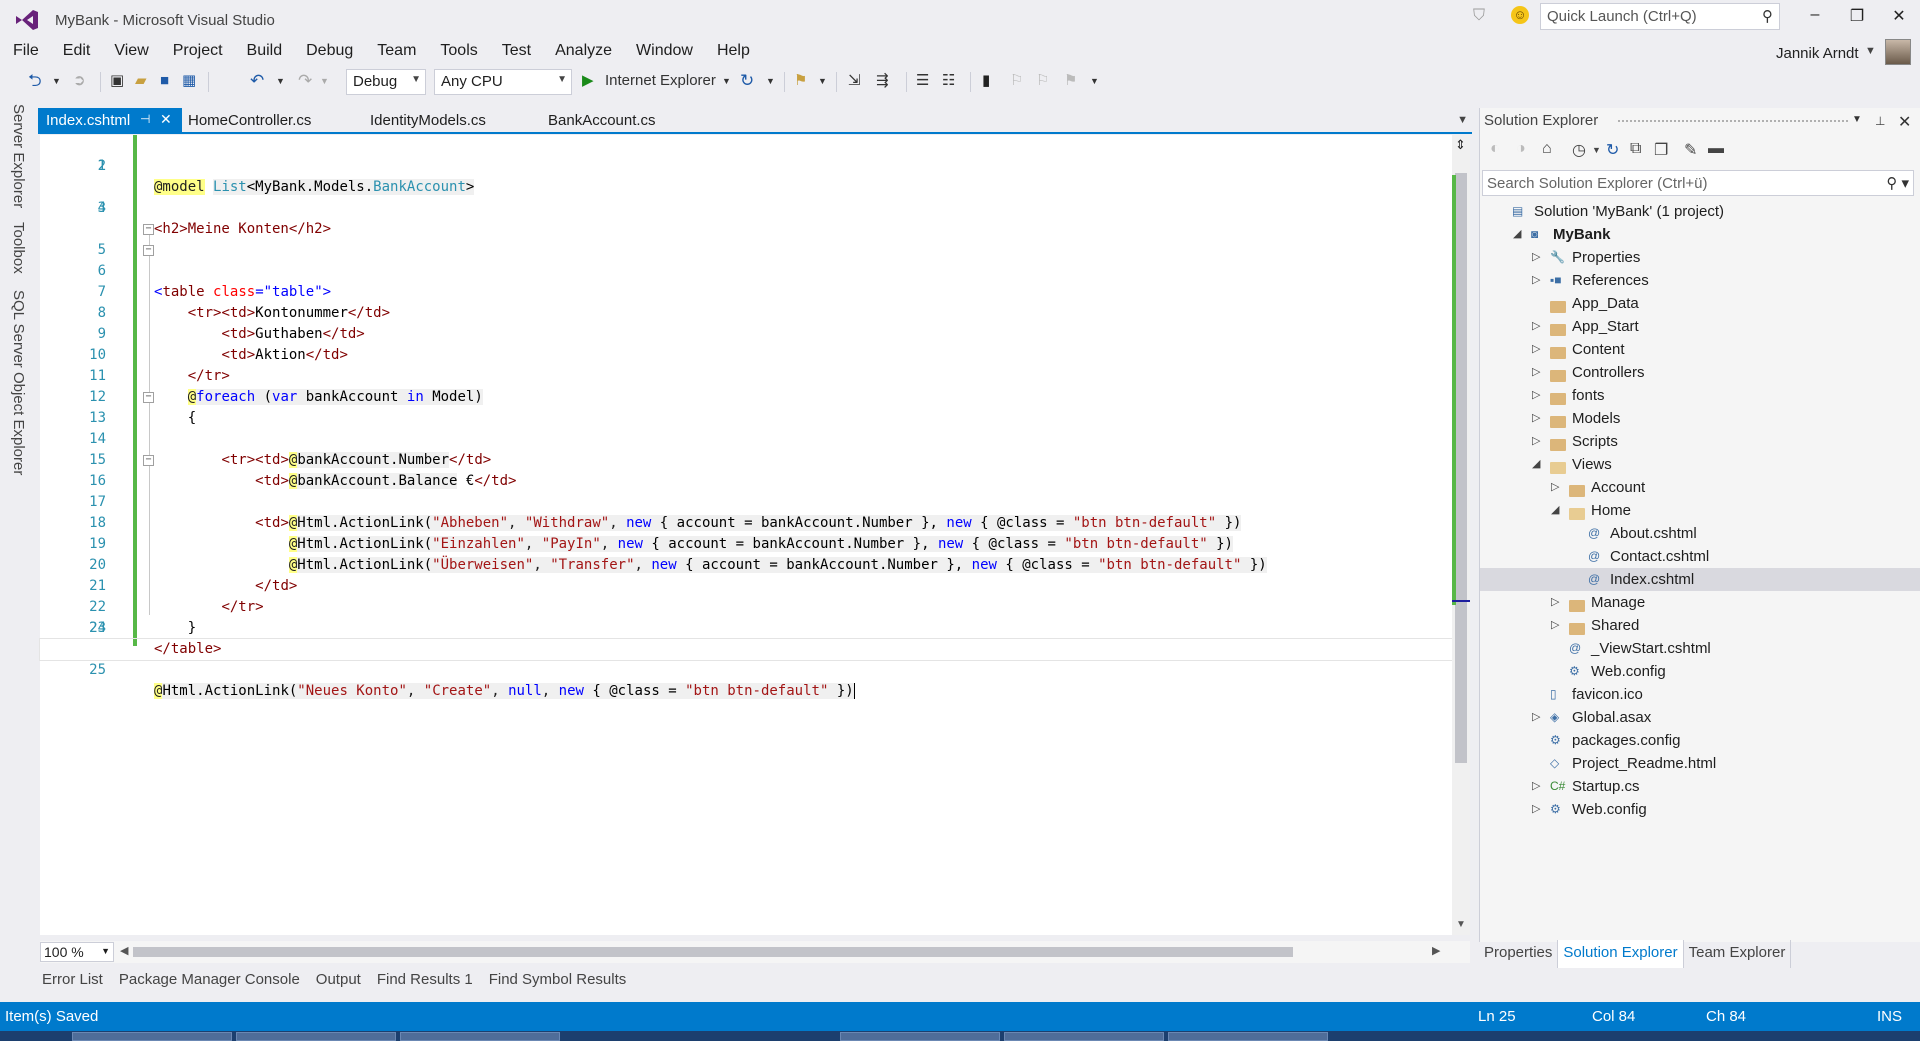  Describe the element at coordinates (1700, 418) in the screenshot. I see `tree-item: ▷ Models` at that location.